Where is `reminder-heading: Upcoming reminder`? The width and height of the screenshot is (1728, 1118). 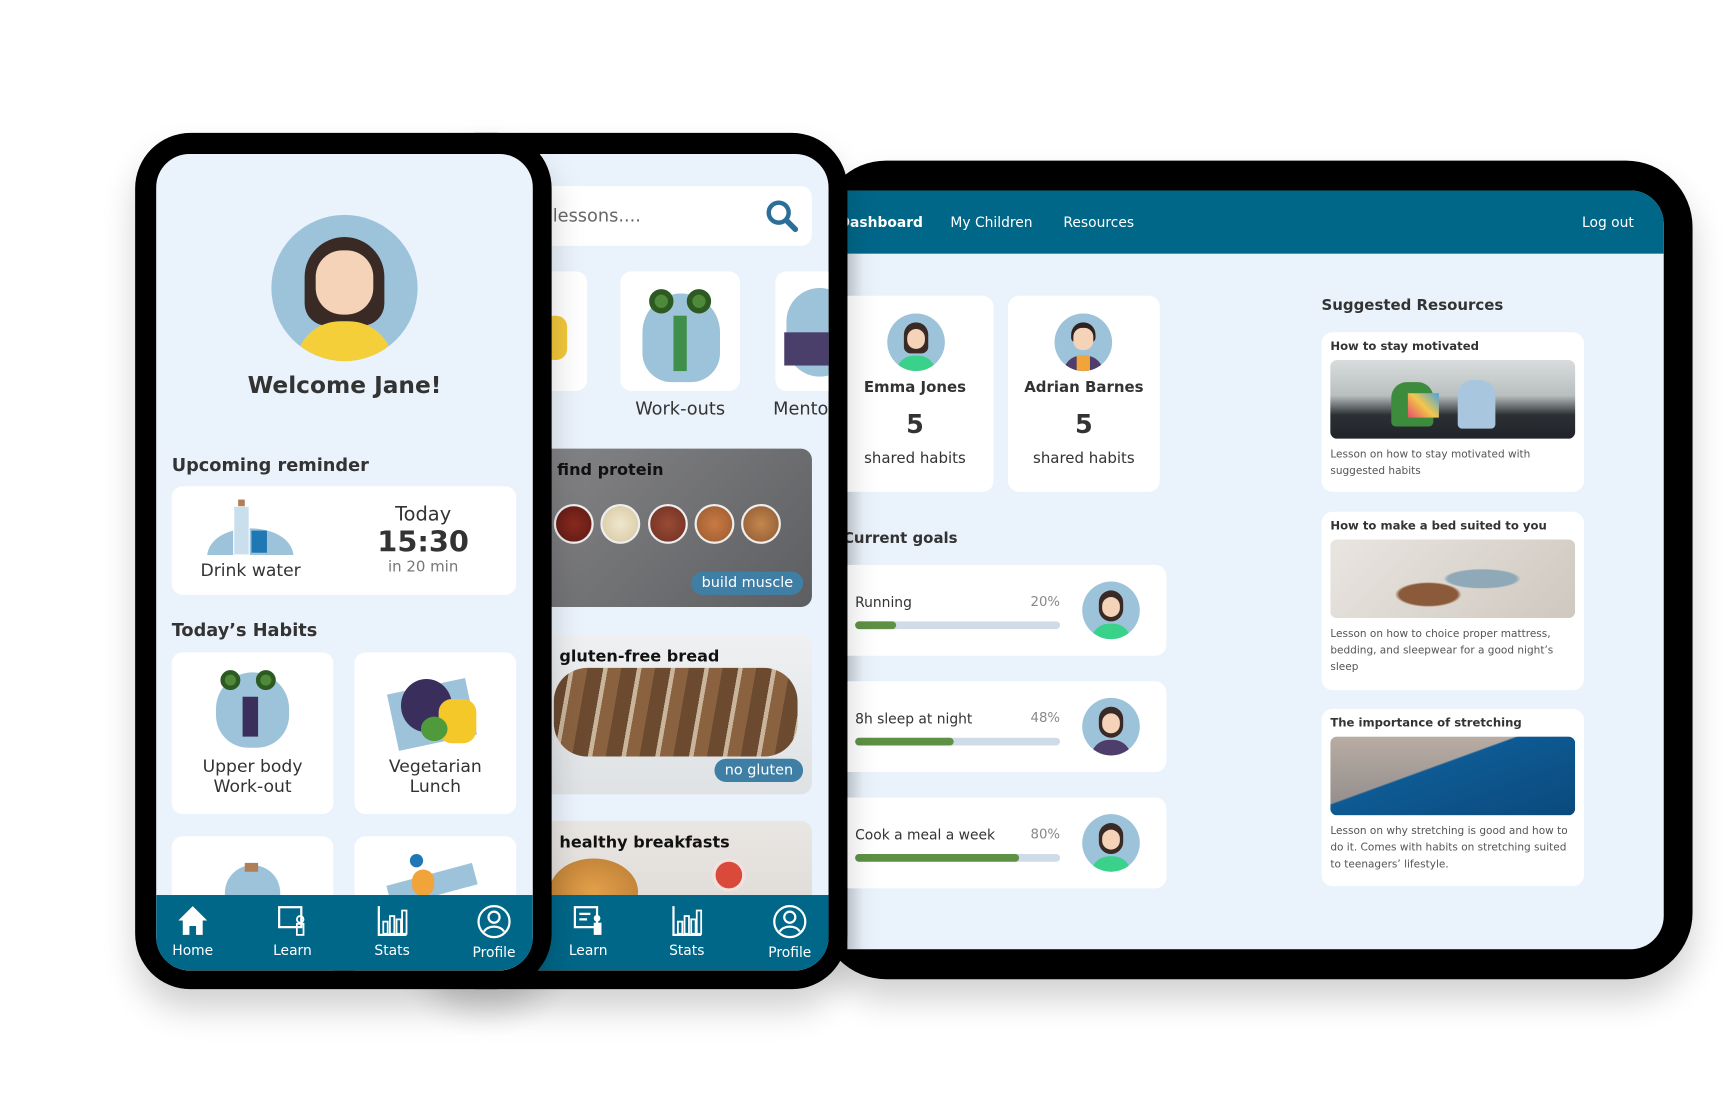
reminder-heading: Upcoming reminder is located at coordinates (270, 465).